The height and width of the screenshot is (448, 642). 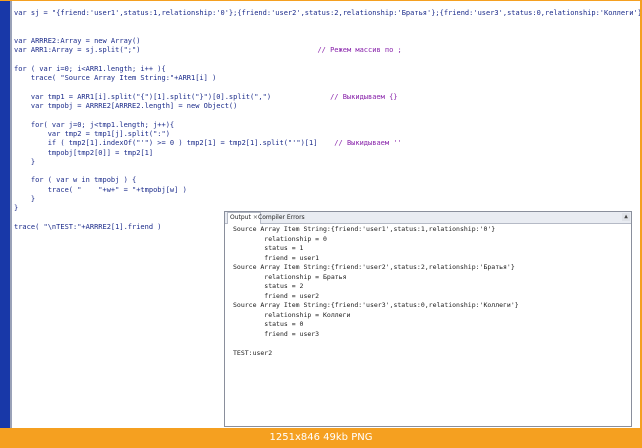 What do you see at coordinates (368, 143) in the screenshot?
I see `code-comment: // Выкидываем ''` at bounding box center [368, 143].